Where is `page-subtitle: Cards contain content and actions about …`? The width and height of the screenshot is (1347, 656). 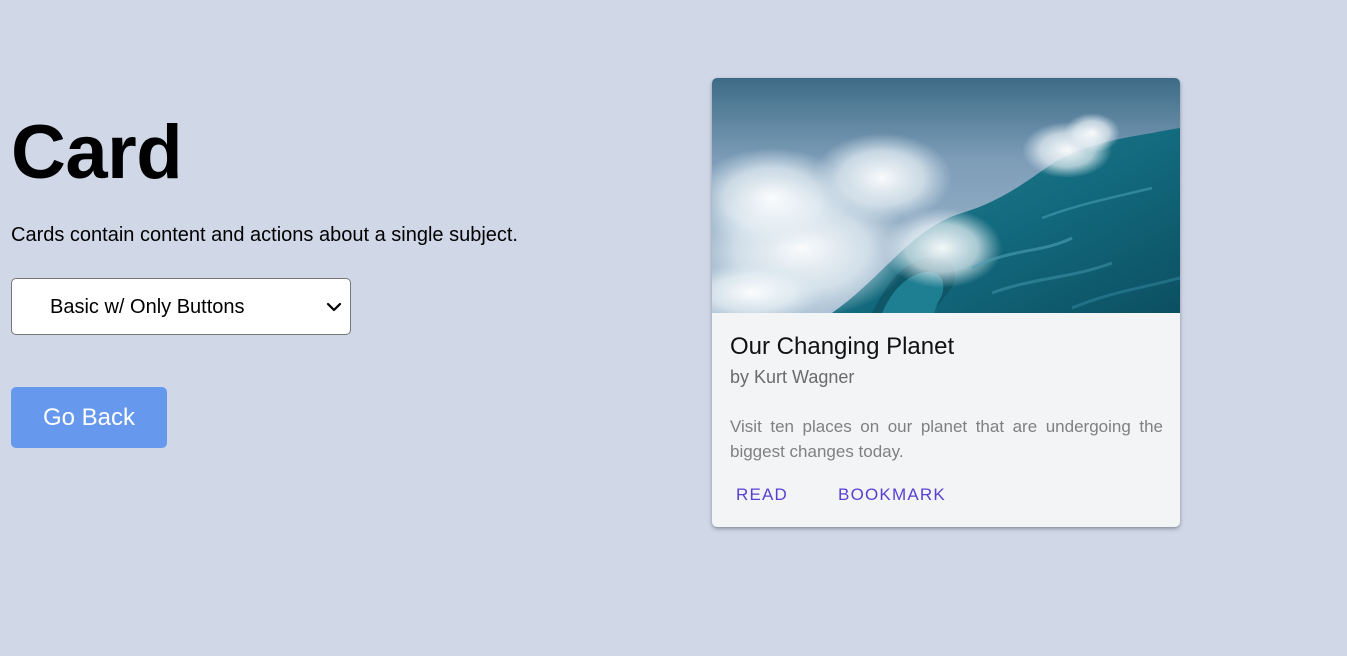 page-subtitle: Cards contain content and actions about … is located at coordinates (264, 235).